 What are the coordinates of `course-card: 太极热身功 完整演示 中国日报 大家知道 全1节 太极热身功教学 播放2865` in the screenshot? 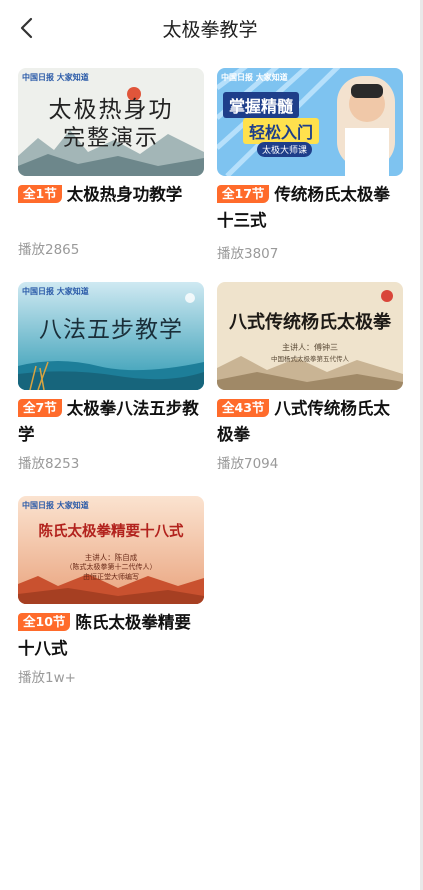 It's located at (111, 163).